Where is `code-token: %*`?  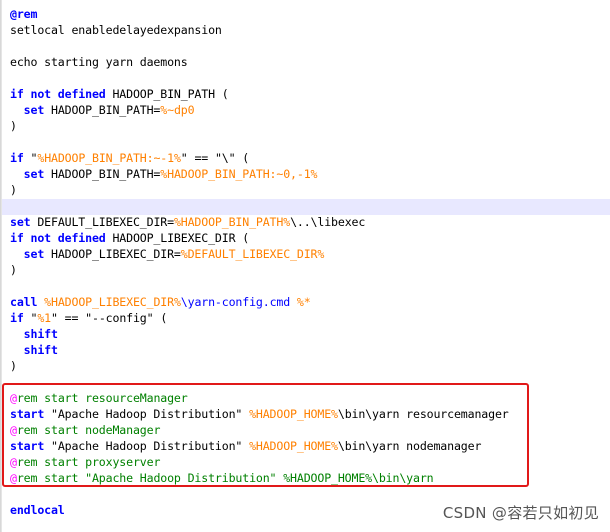 code-token: %* is located at coordinates (303, 302).